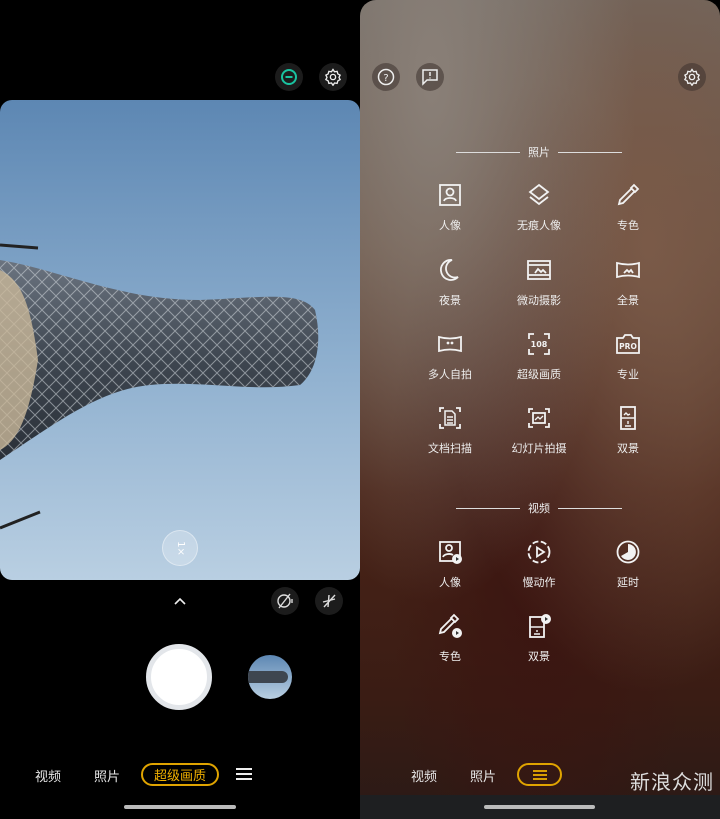  I want to click on slide-icon, so click(539, 418).